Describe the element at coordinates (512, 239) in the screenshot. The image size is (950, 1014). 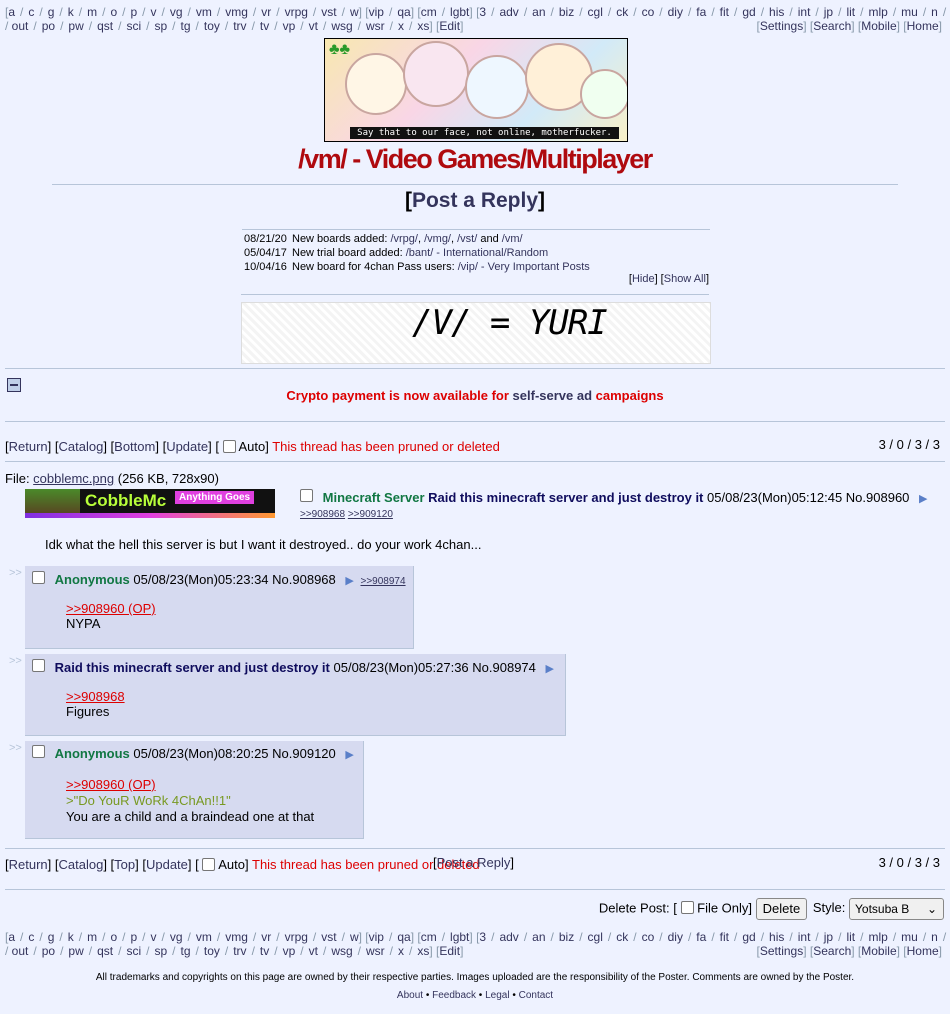
I see `news-link: /vm/` at that location.